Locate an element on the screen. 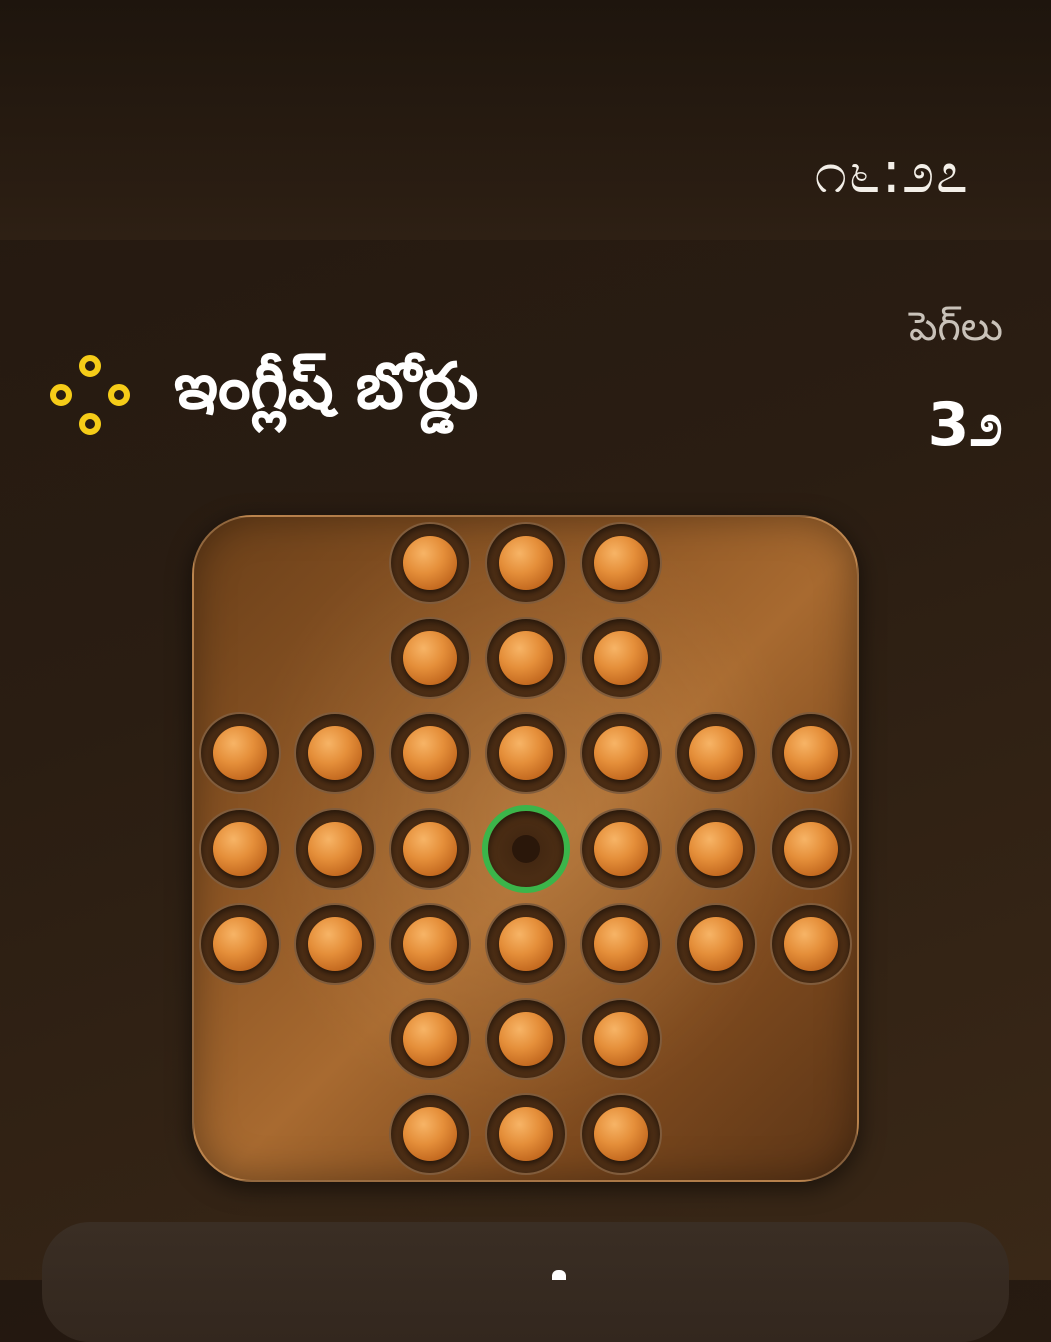 The height and width of the screenshot is (1342, 1051). board-hole-r2-c4 is located at coordinates (620, 753).